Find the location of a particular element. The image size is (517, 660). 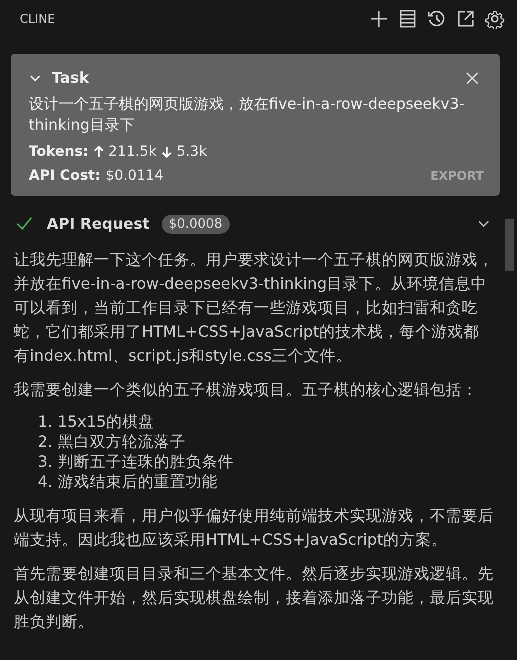

list-item-text: 黑白双方轮流落子 is located at coordinates (122, 442).